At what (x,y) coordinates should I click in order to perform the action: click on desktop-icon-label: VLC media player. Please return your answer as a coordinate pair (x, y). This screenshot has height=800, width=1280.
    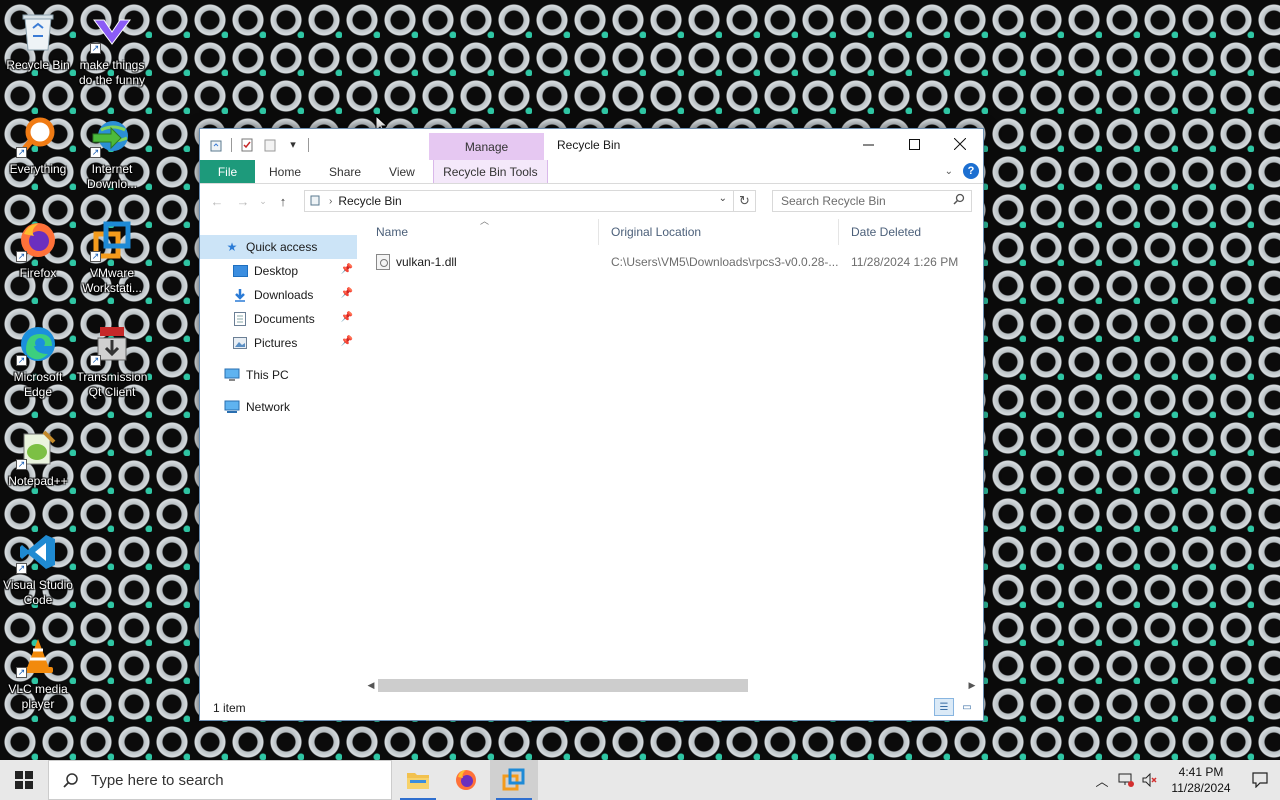
    Looking at the image, I should click on (38, 696).